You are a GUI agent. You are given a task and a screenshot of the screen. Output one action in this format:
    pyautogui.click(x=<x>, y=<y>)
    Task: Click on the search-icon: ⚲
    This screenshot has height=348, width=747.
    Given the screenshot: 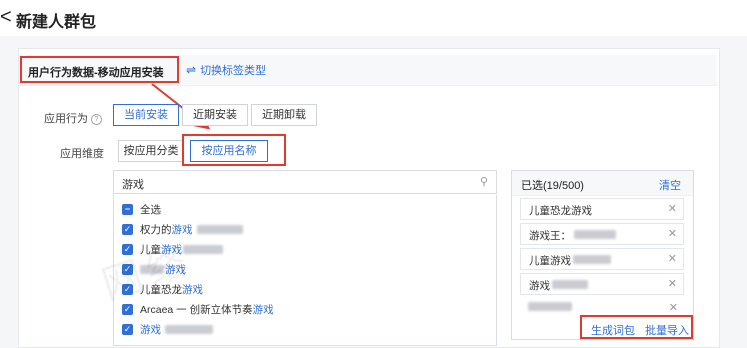 What is the action you would take?
    pyautogui.click(x=484, y=181)
    